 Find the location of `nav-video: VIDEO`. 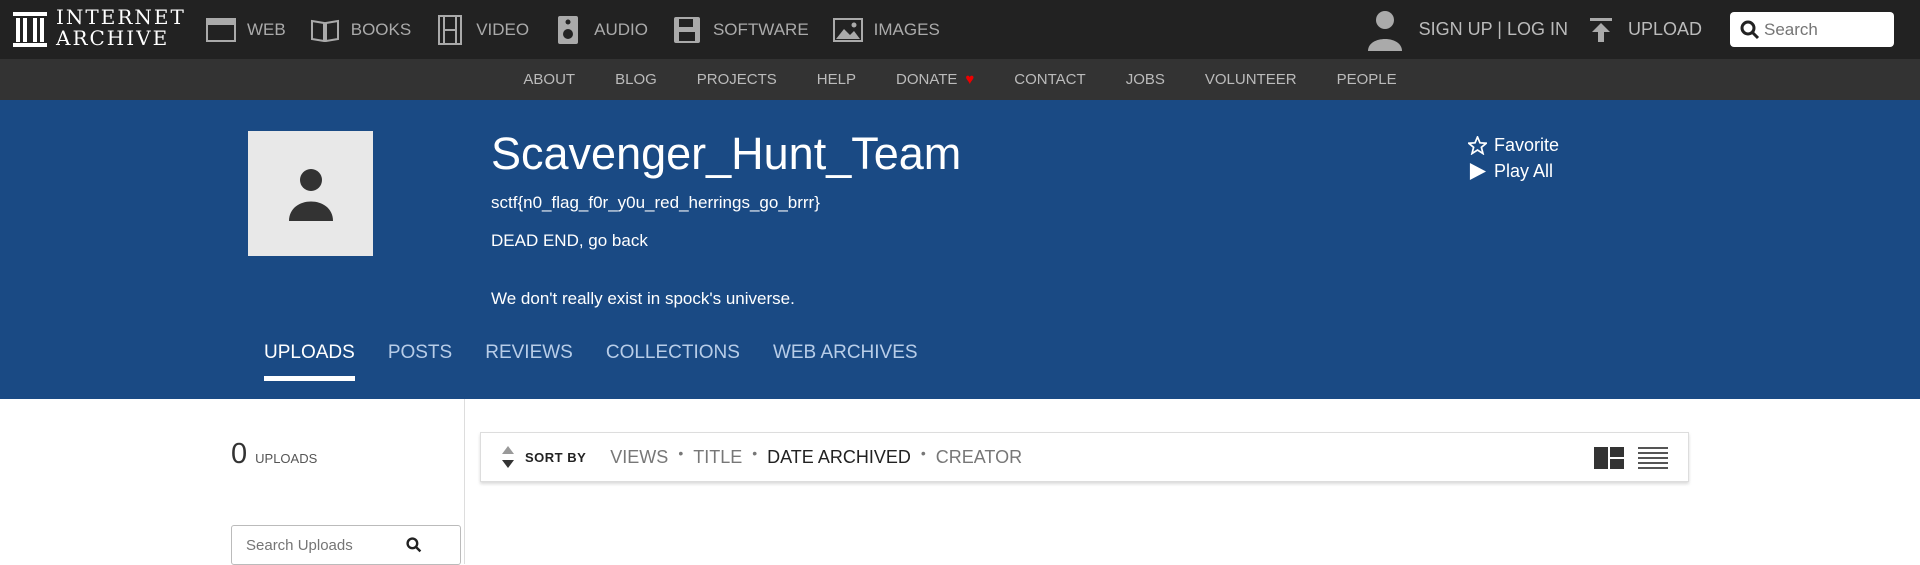

nav-video: VIDEO is located at coordinates (482, 29).